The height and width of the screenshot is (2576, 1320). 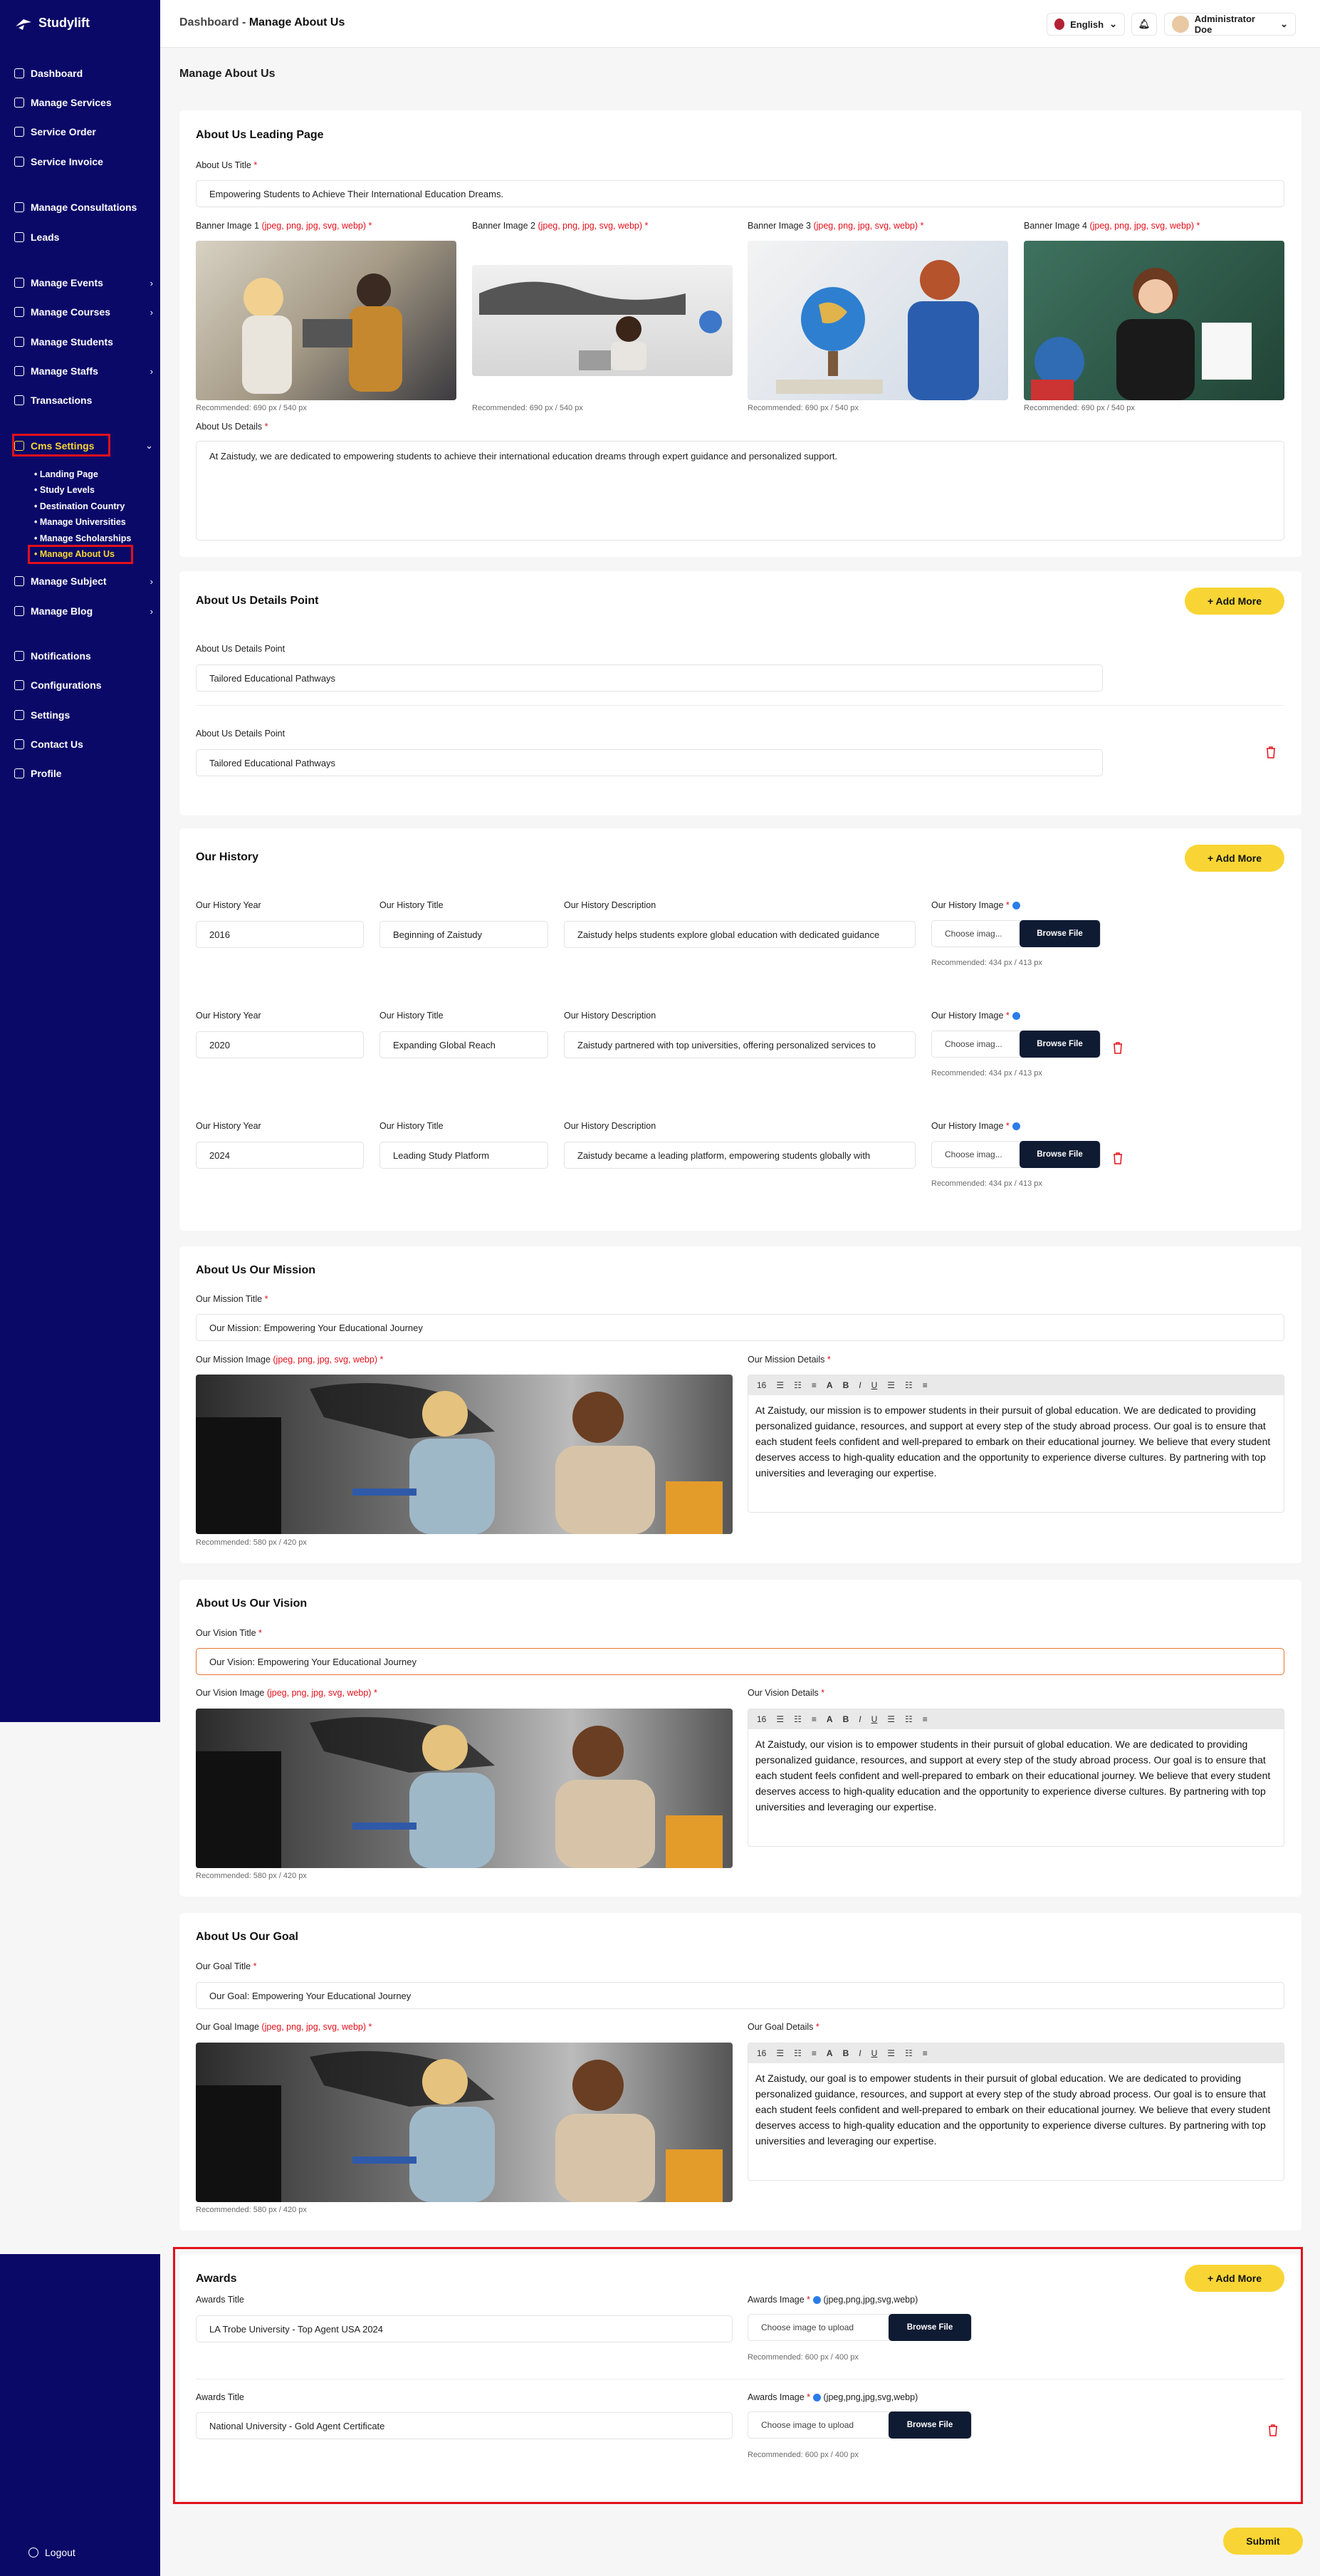 I want to click on sidebar-item-leads: Leads, so click(x=83, y=237).